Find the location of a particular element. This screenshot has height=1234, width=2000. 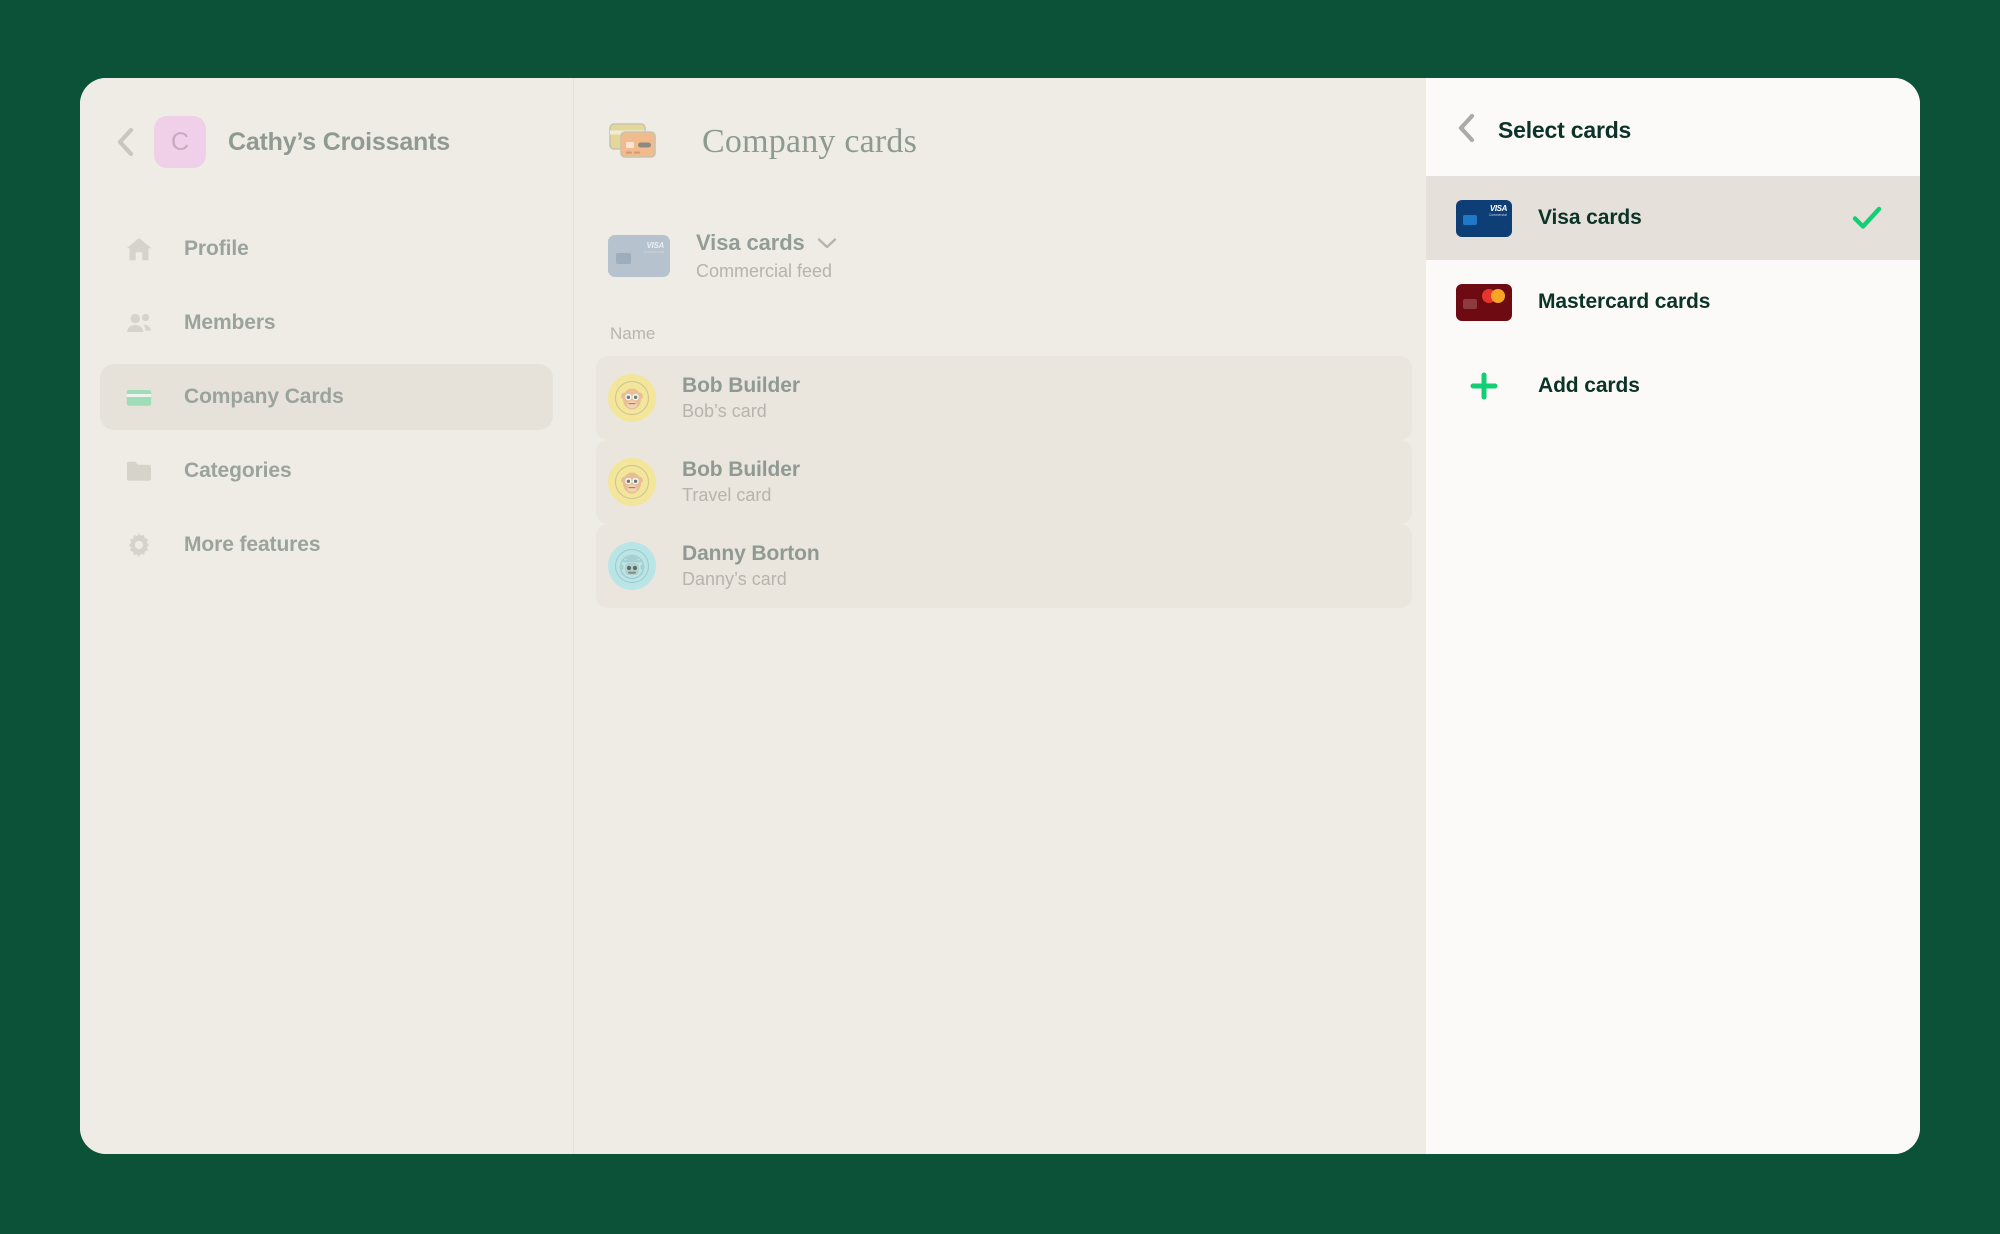

sidebar-item-label: Members is located at coordinates (230, 322).